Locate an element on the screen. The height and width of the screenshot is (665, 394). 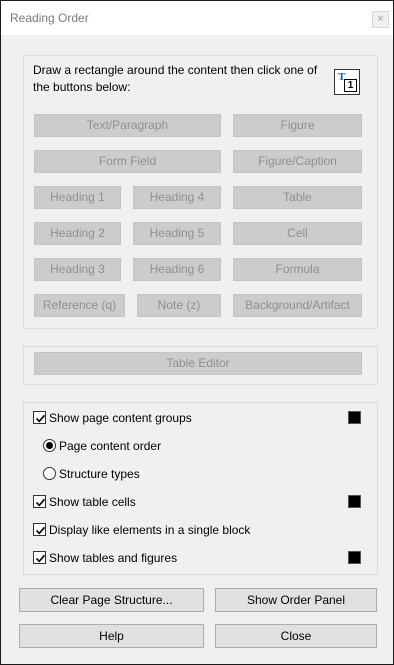
close-icon: × is located at coordinates (380, 19).